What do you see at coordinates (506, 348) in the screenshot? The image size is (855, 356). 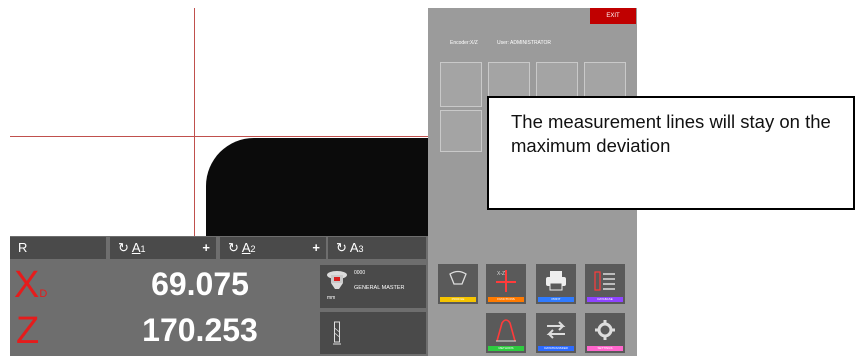 I see `methods-label: METHODS` at bounding box center [506, 348].